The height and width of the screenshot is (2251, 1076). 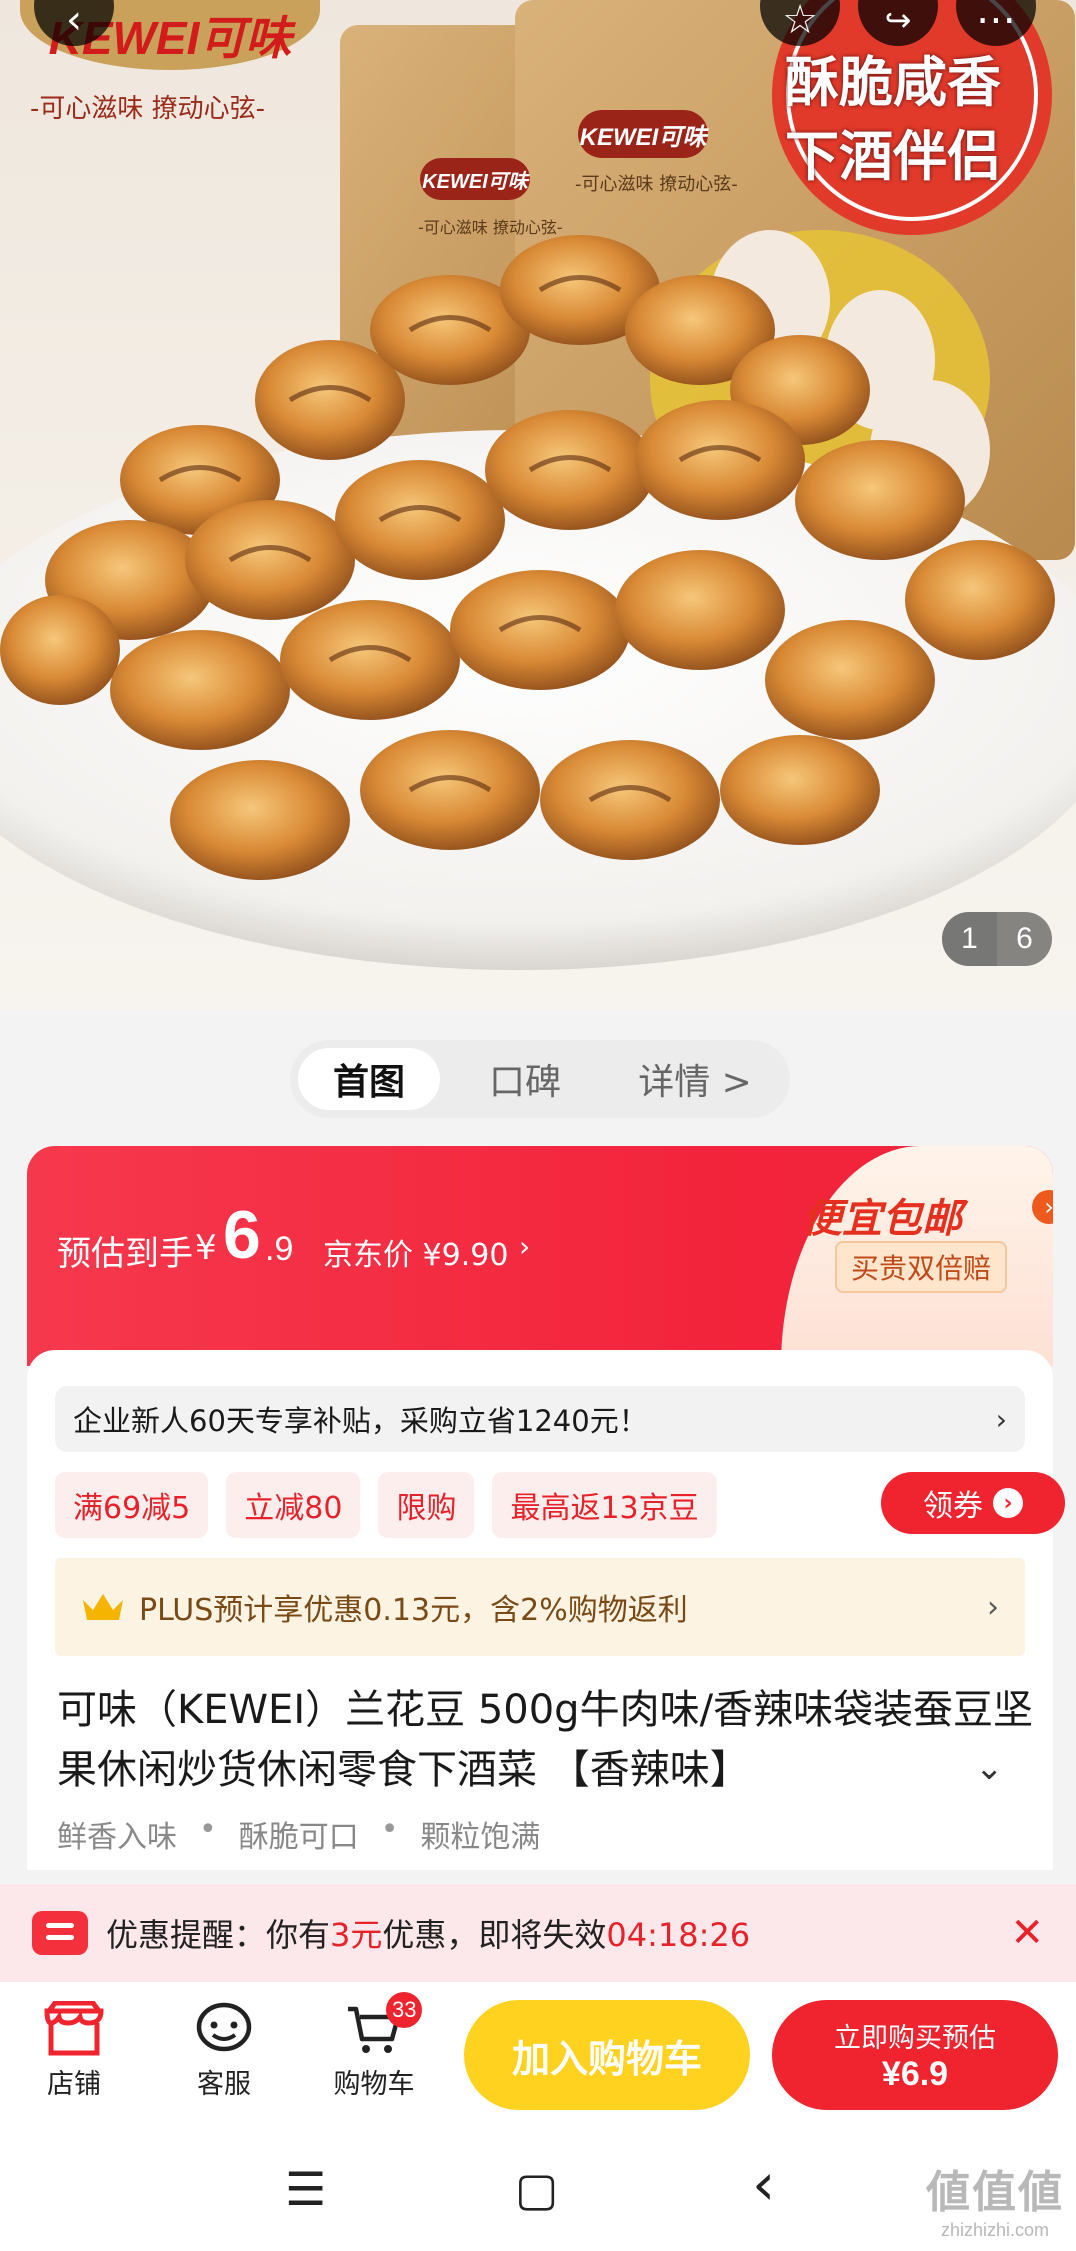 I want to click on store-button: 店铺, so click(x=74, y=2048).